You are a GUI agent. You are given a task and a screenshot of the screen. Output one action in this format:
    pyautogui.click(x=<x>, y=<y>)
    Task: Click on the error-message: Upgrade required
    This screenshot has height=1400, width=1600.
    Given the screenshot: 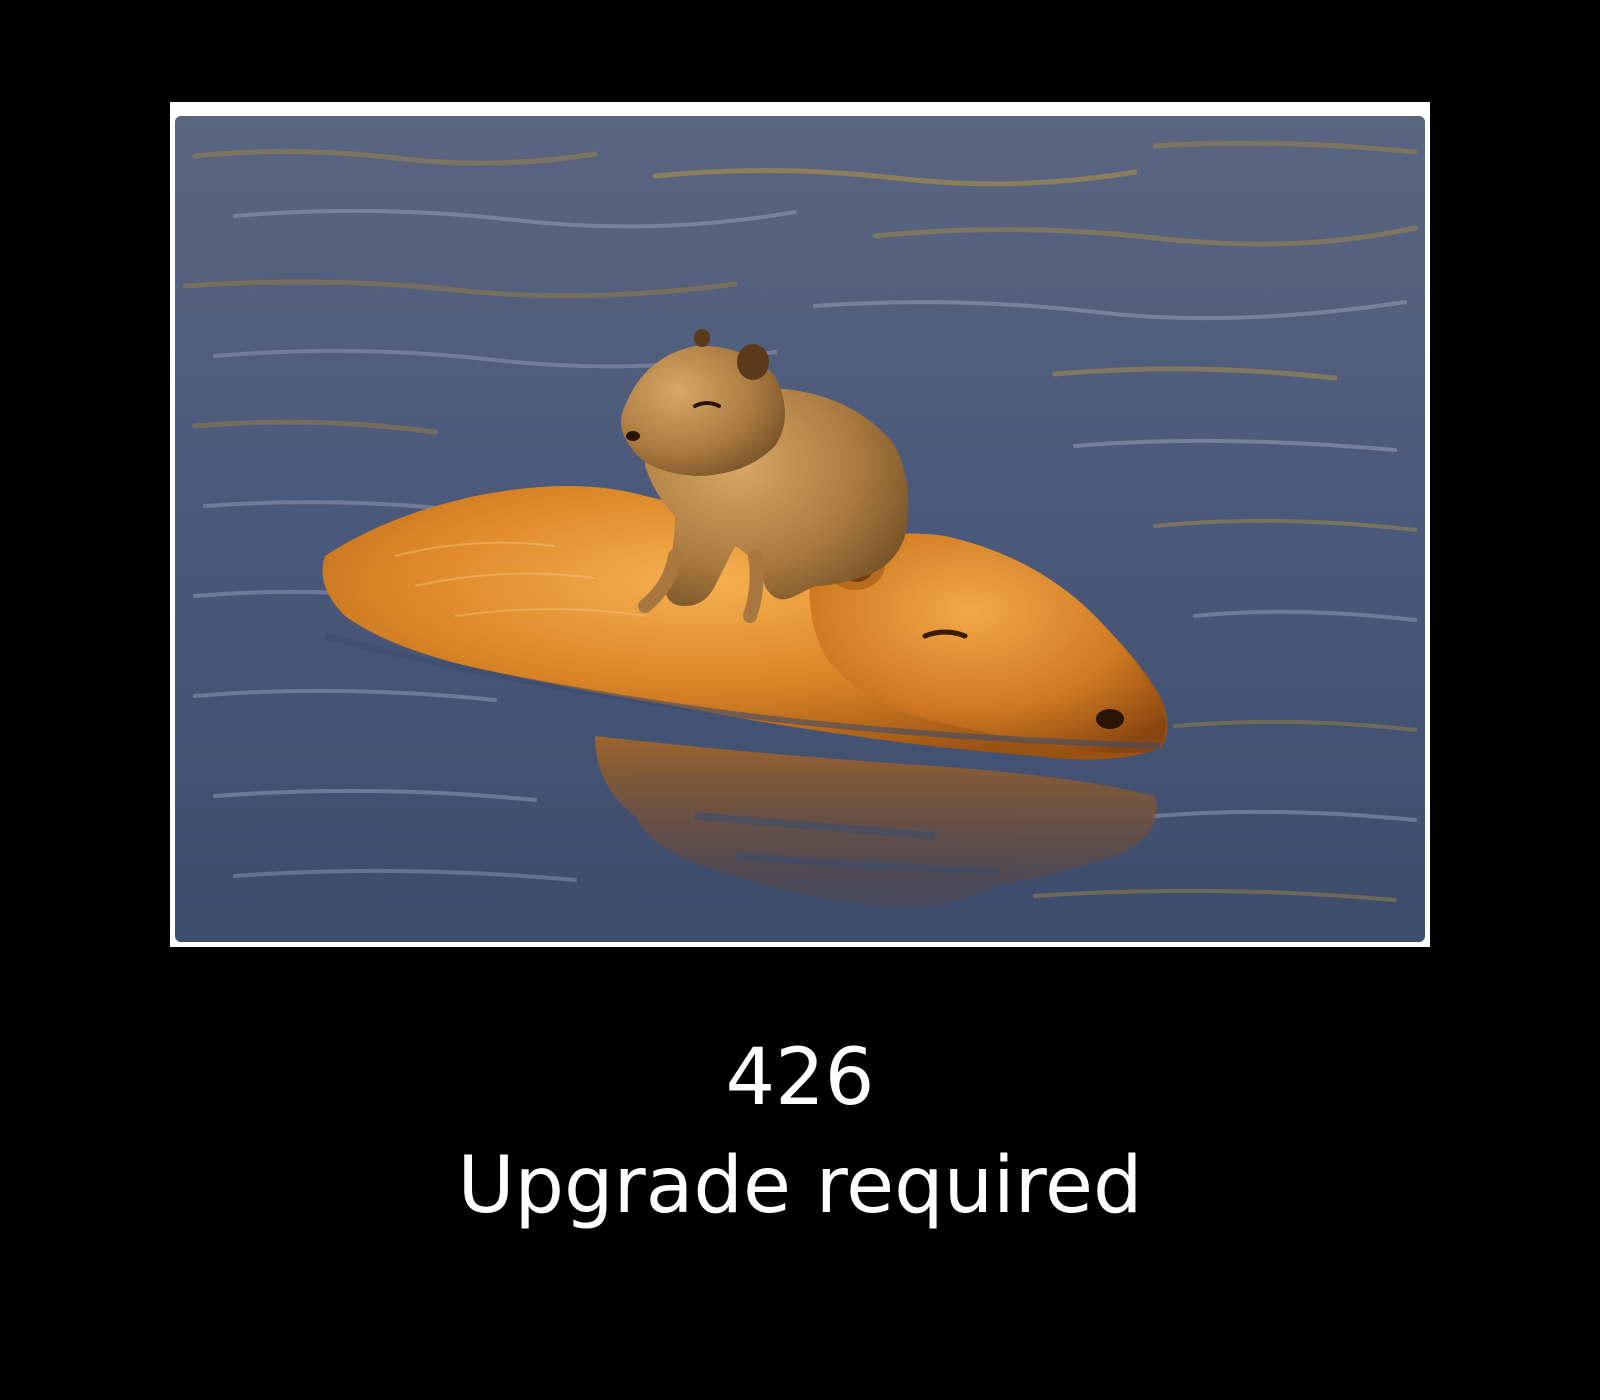 What is the action you would take?
    pyautogui.click(x=800, y=1186)
    